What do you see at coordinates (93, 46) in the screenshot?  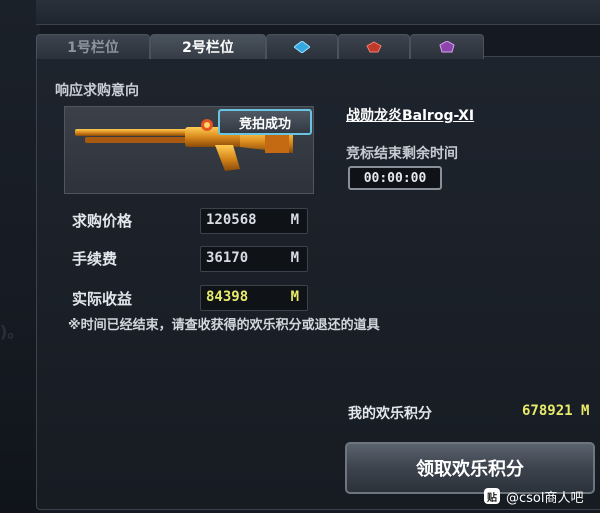 I see `tab-slot-1: 1号栏位` at bounding box center [93, 46].